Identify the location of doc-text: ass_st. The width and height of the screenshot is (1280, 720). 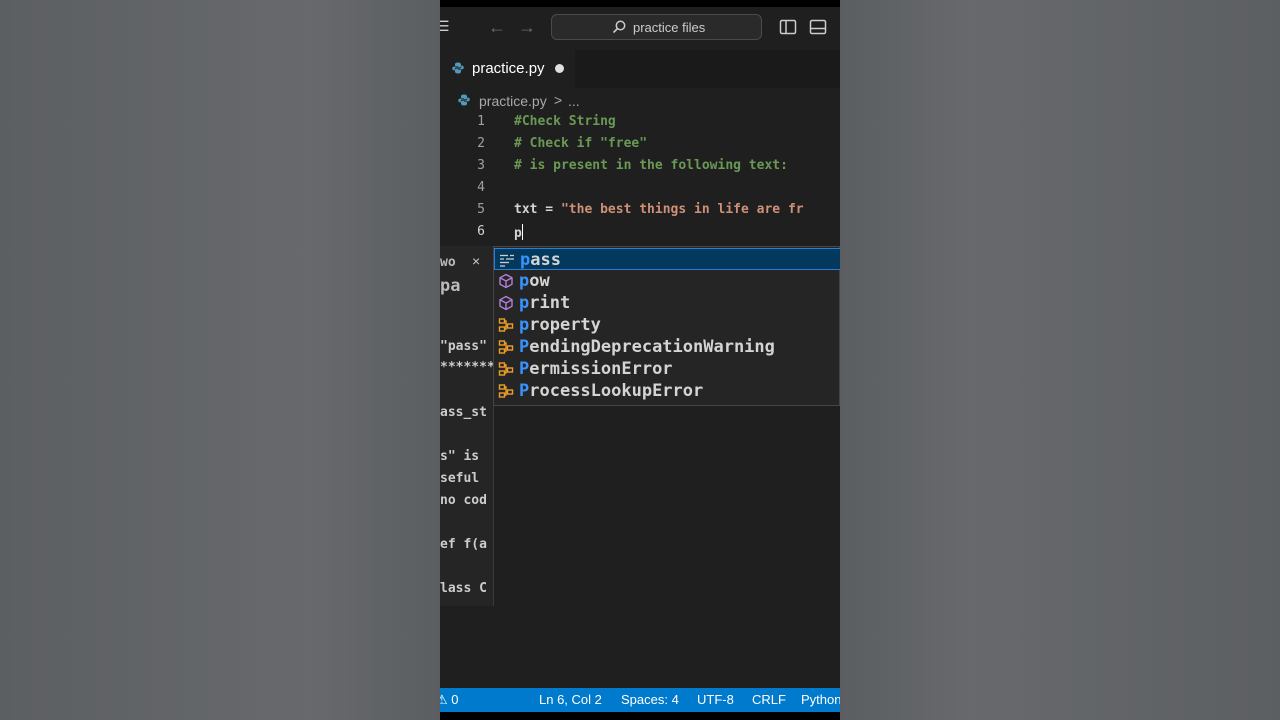
(463, 412).